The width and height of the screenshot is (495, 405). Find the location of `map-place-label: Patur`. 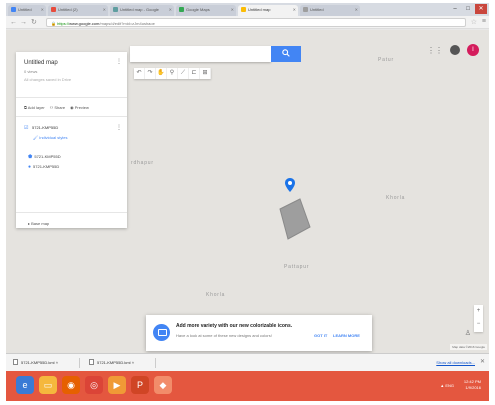

map-place-label: Patur is located at coordinates (386, 60).